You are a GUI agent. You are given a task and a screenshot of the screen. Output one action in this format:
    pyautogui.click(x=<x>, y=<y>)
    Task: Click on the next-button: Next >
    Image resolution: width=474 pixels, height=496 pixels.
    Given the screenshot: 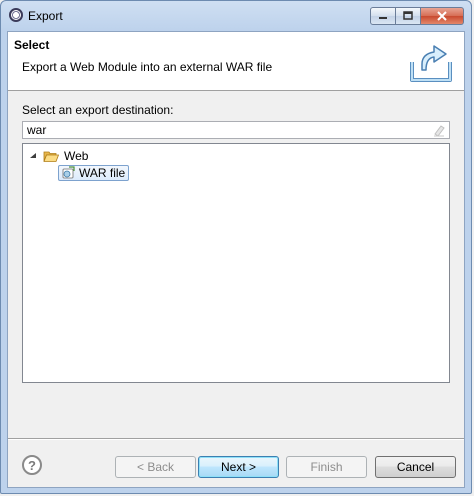 What is the action you would take?
    pyautogui.click(x=238, y=467)
    